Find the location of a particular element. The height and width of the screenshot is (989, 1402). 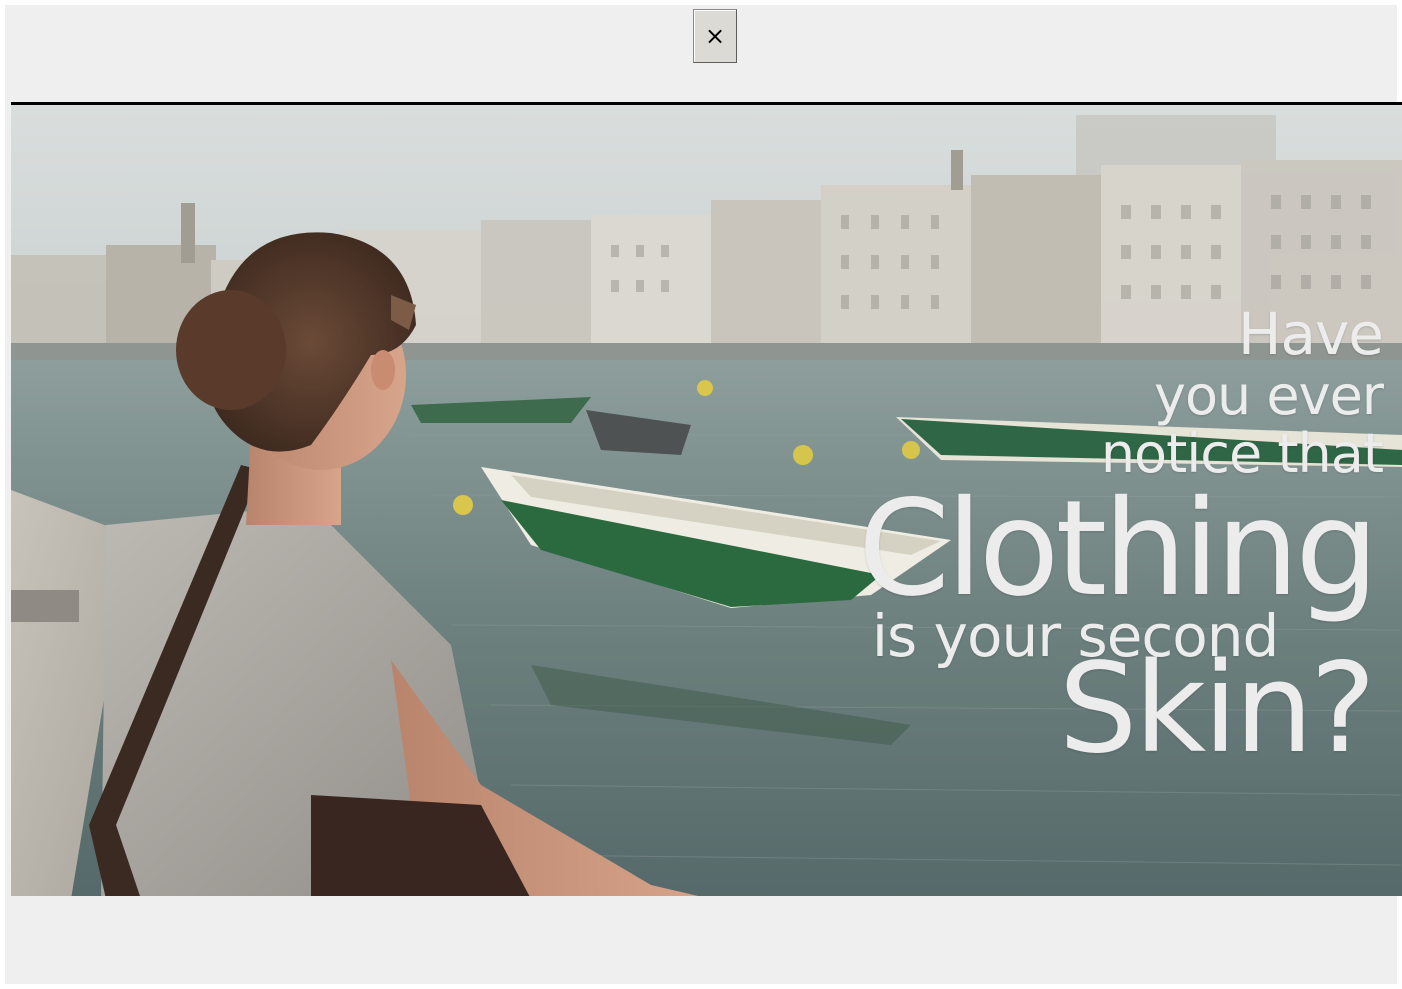

caption-line-have: Have is located at coordinates (1310, 334).